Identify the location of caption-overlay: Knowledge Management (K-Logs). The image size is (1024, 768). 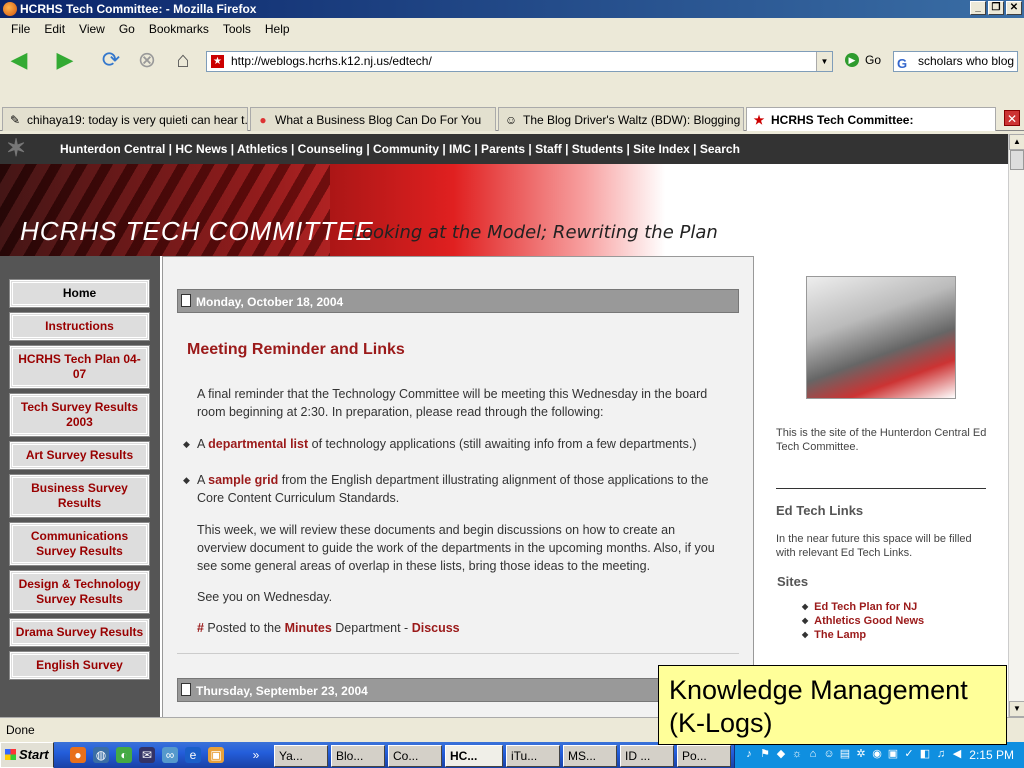
(832, 705).